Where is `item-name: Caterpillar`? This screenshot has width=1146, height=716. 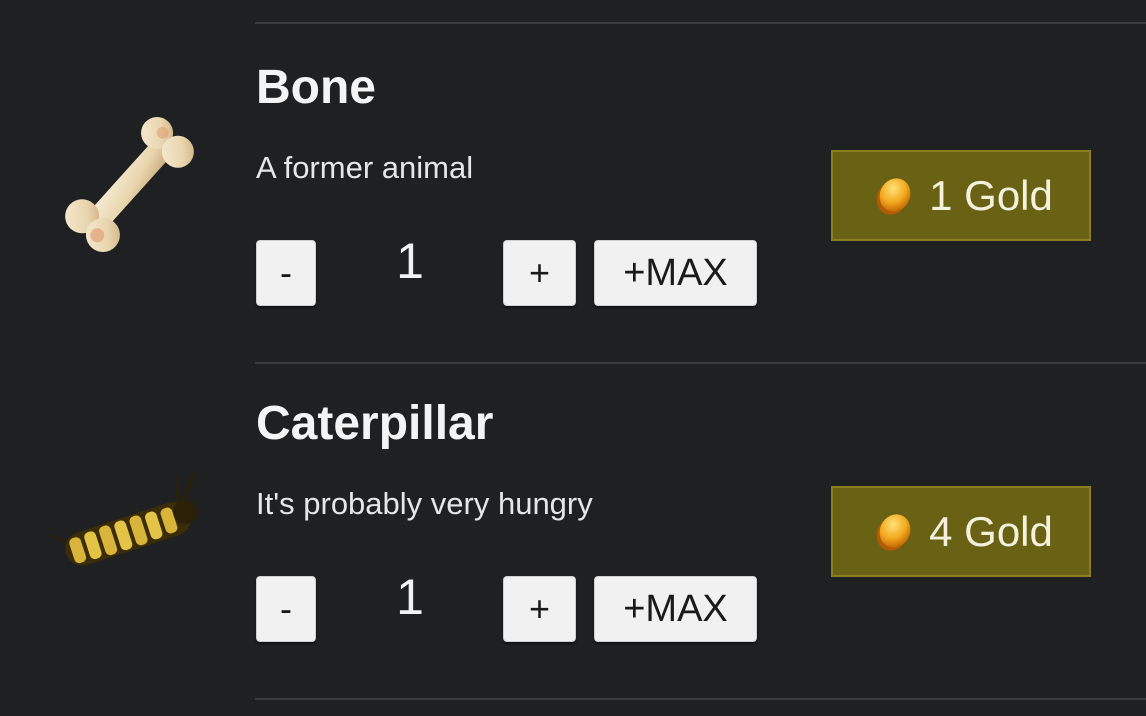 item-name: Caterpillar is located at coordinates (375, 423).